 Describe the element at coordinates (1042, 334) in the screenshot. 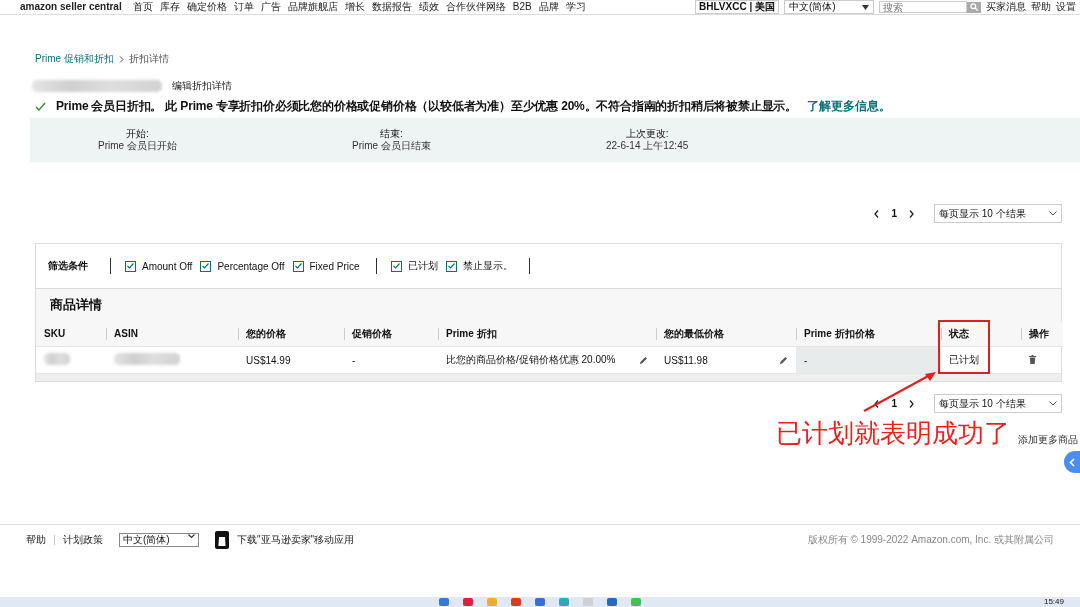

I see `column-header: 操作` at that location.